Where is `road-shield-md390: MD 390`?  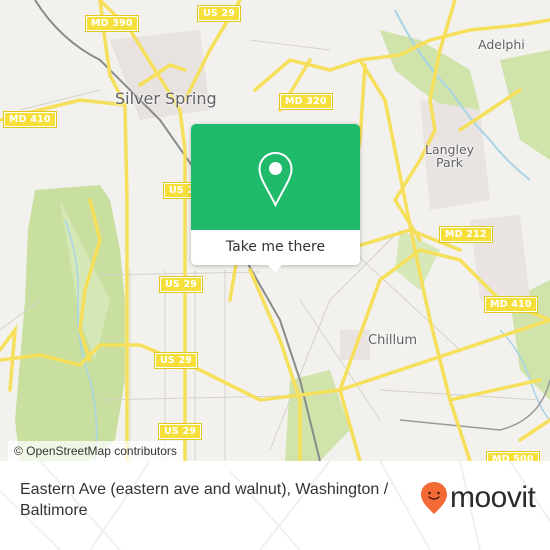 road-shield-md390: MD 390 is located at coordinates (112, 23).